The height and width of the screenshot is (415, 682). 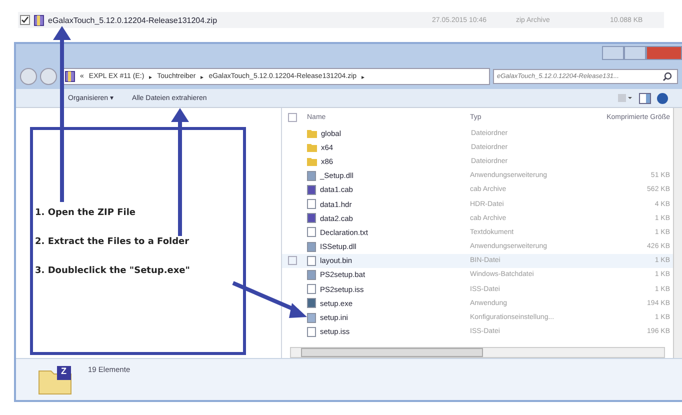 I want to click on checkbox, so click(x=25, y=20).